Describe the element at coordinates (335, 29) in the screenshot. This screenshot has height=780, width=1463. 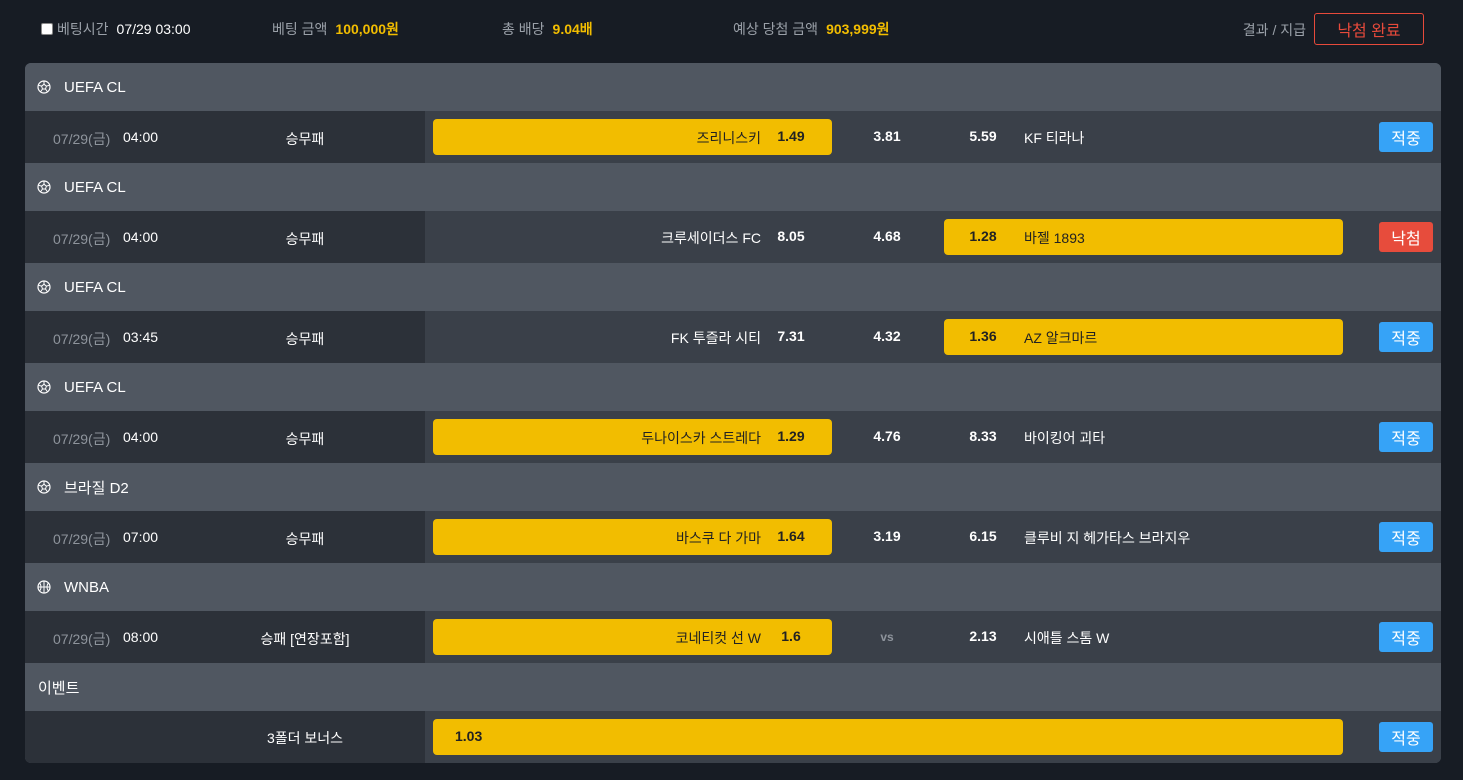
I see `bet-amount: 베팅 금액 100,000원` at that location.